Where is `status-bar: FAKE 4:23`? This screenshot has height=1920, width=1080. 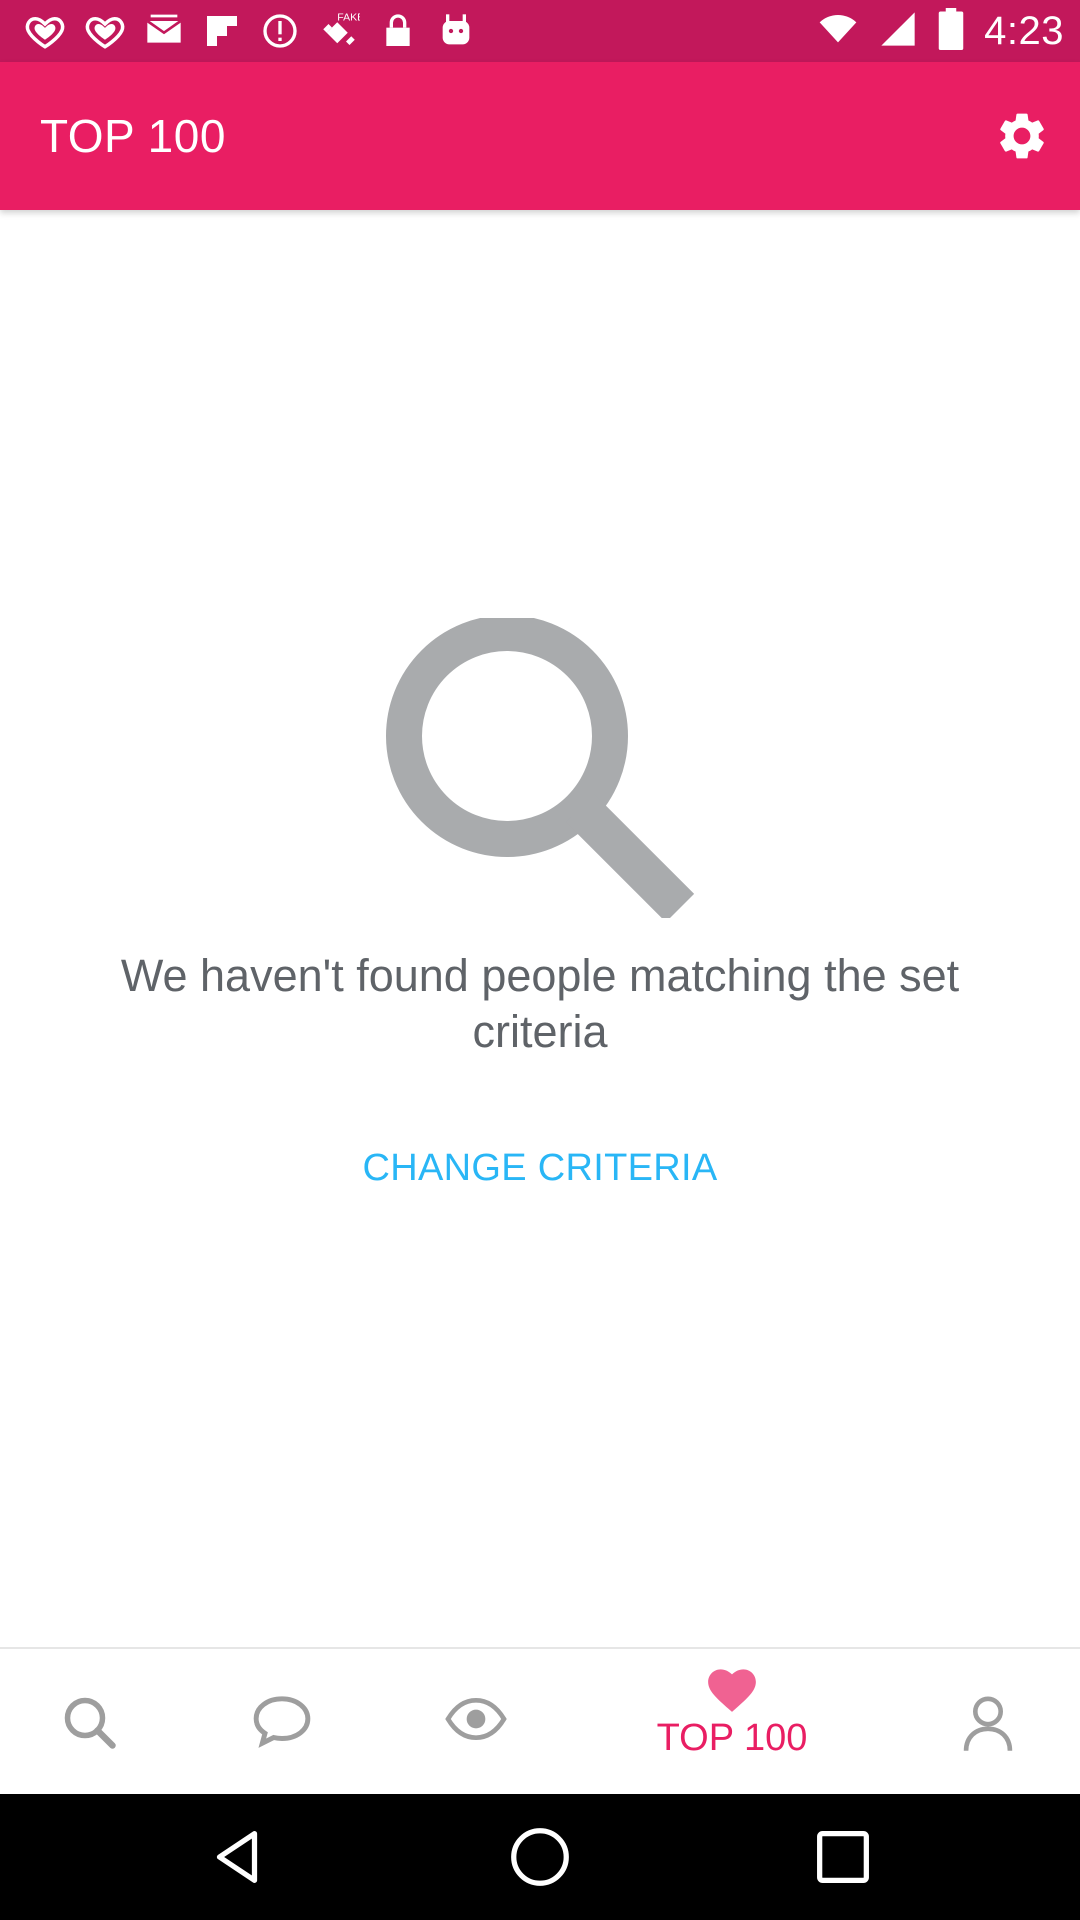 status-bar: FAKE 4:23 is located at coordinates (540, 31).